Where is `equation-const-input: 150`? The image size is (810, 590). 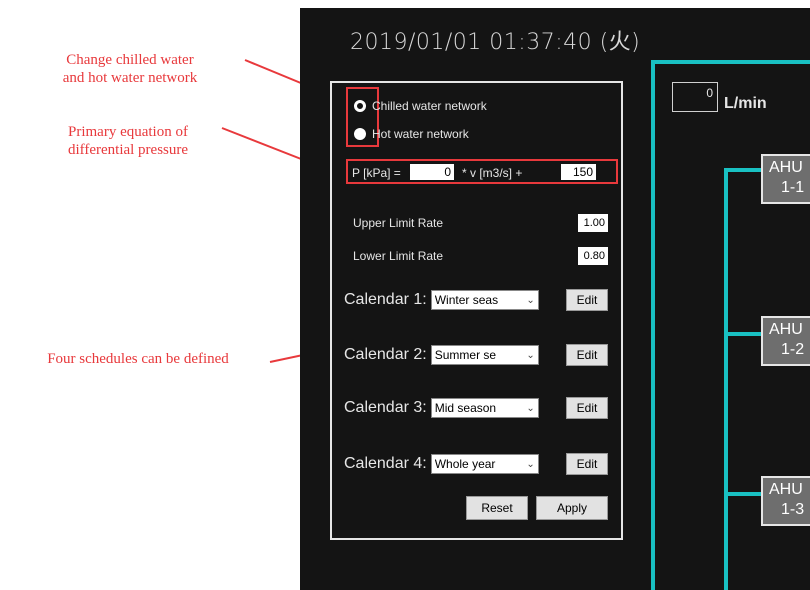
equation-const-input: 150 is located at coordinates (578, 172).